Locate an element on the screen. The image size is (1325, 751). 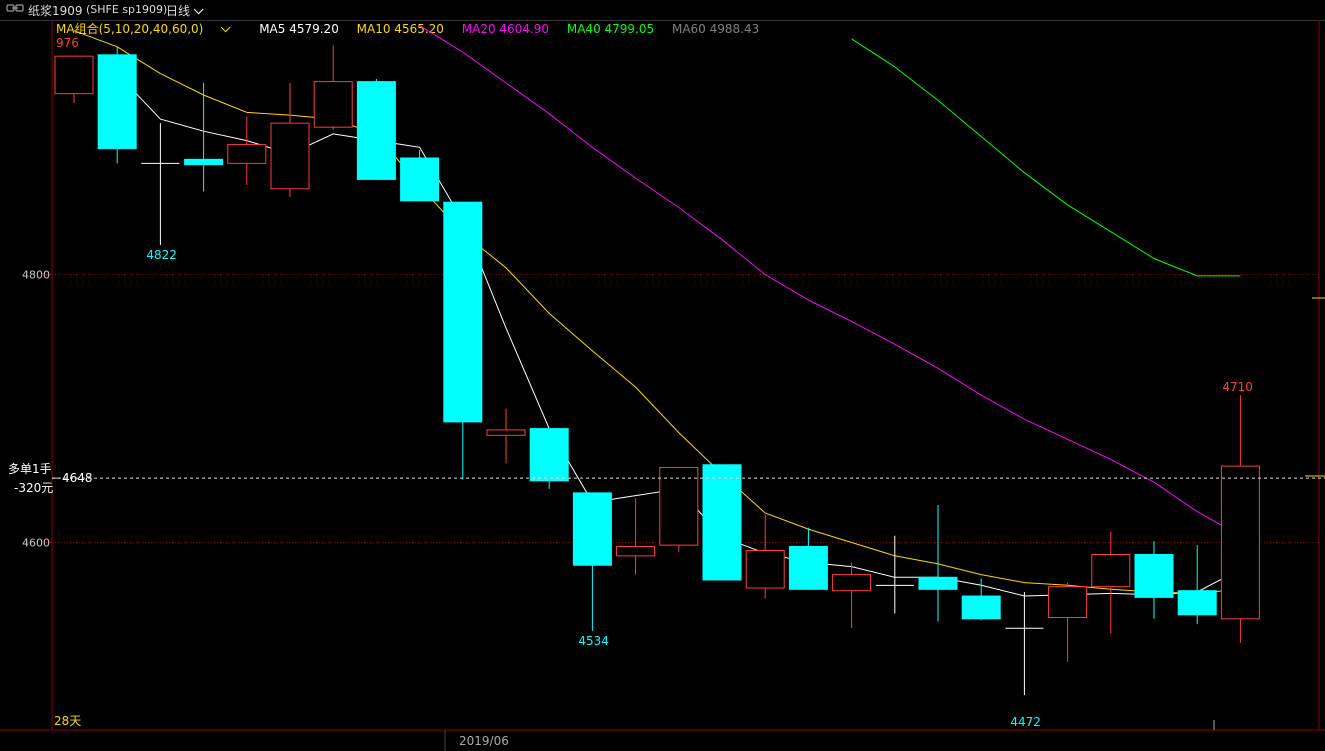
extreme-label: 4710 is located at coordinates (1237, 387).